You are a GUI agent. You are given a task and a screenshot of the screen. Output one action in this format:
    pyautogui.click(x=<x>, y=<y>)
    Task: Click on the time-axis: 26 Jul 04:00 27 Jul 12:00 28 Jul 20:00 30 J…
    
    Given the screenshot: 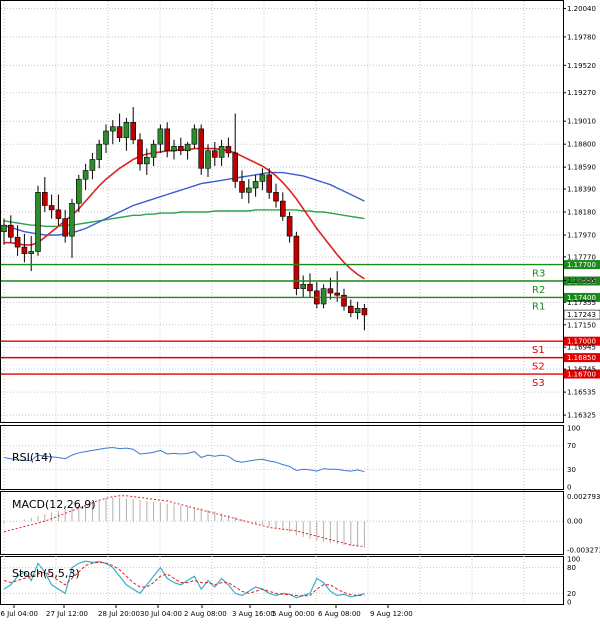 What is the action you would take?
    pyautogui.click(x=206, y=611)
    